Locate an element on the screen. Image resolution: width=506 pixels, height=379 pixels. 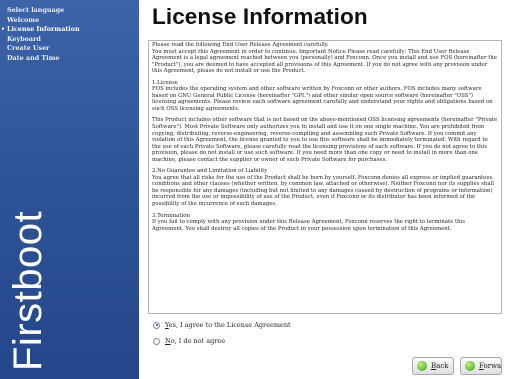
firstboot-logo: Firstboot is located at coordinates (28, 291).